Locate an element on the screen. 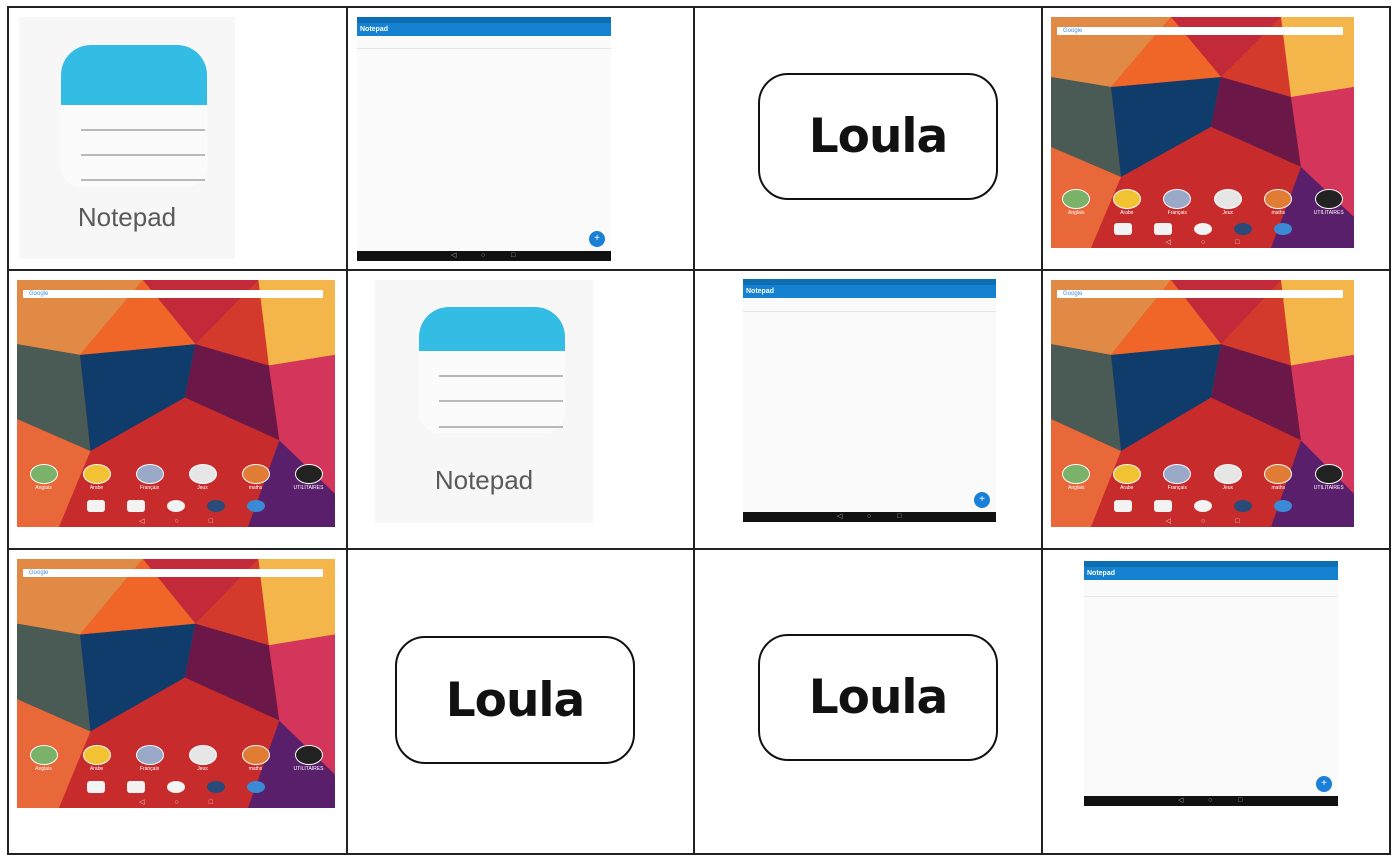 The height and width of the screenshot is (855, 1397). app-title: Notepad is located at coordinates (1211, 573).